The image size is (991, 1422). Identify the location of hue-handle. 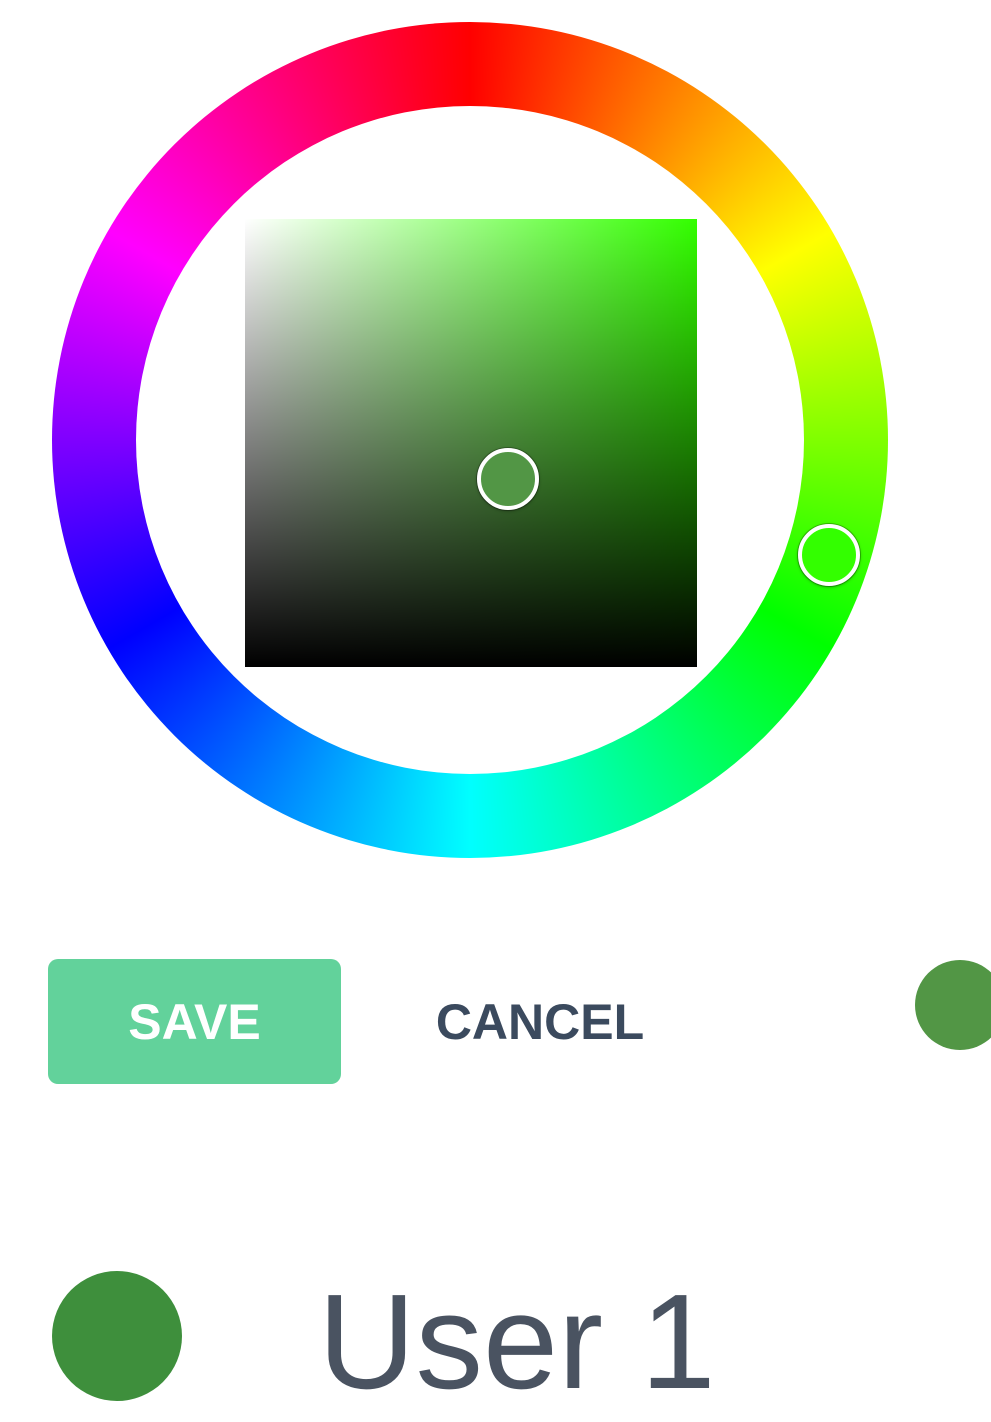
(829, 555).